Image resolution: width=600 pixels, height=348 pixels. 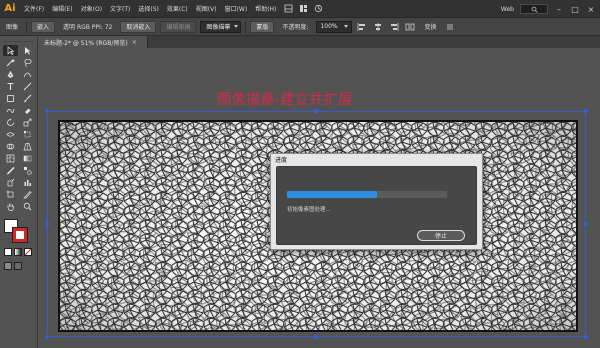 What do you see at coordinates (27, 98) in the screenshot?
I see `paintbrush-tool-icon` at bounding box center [27, 98].